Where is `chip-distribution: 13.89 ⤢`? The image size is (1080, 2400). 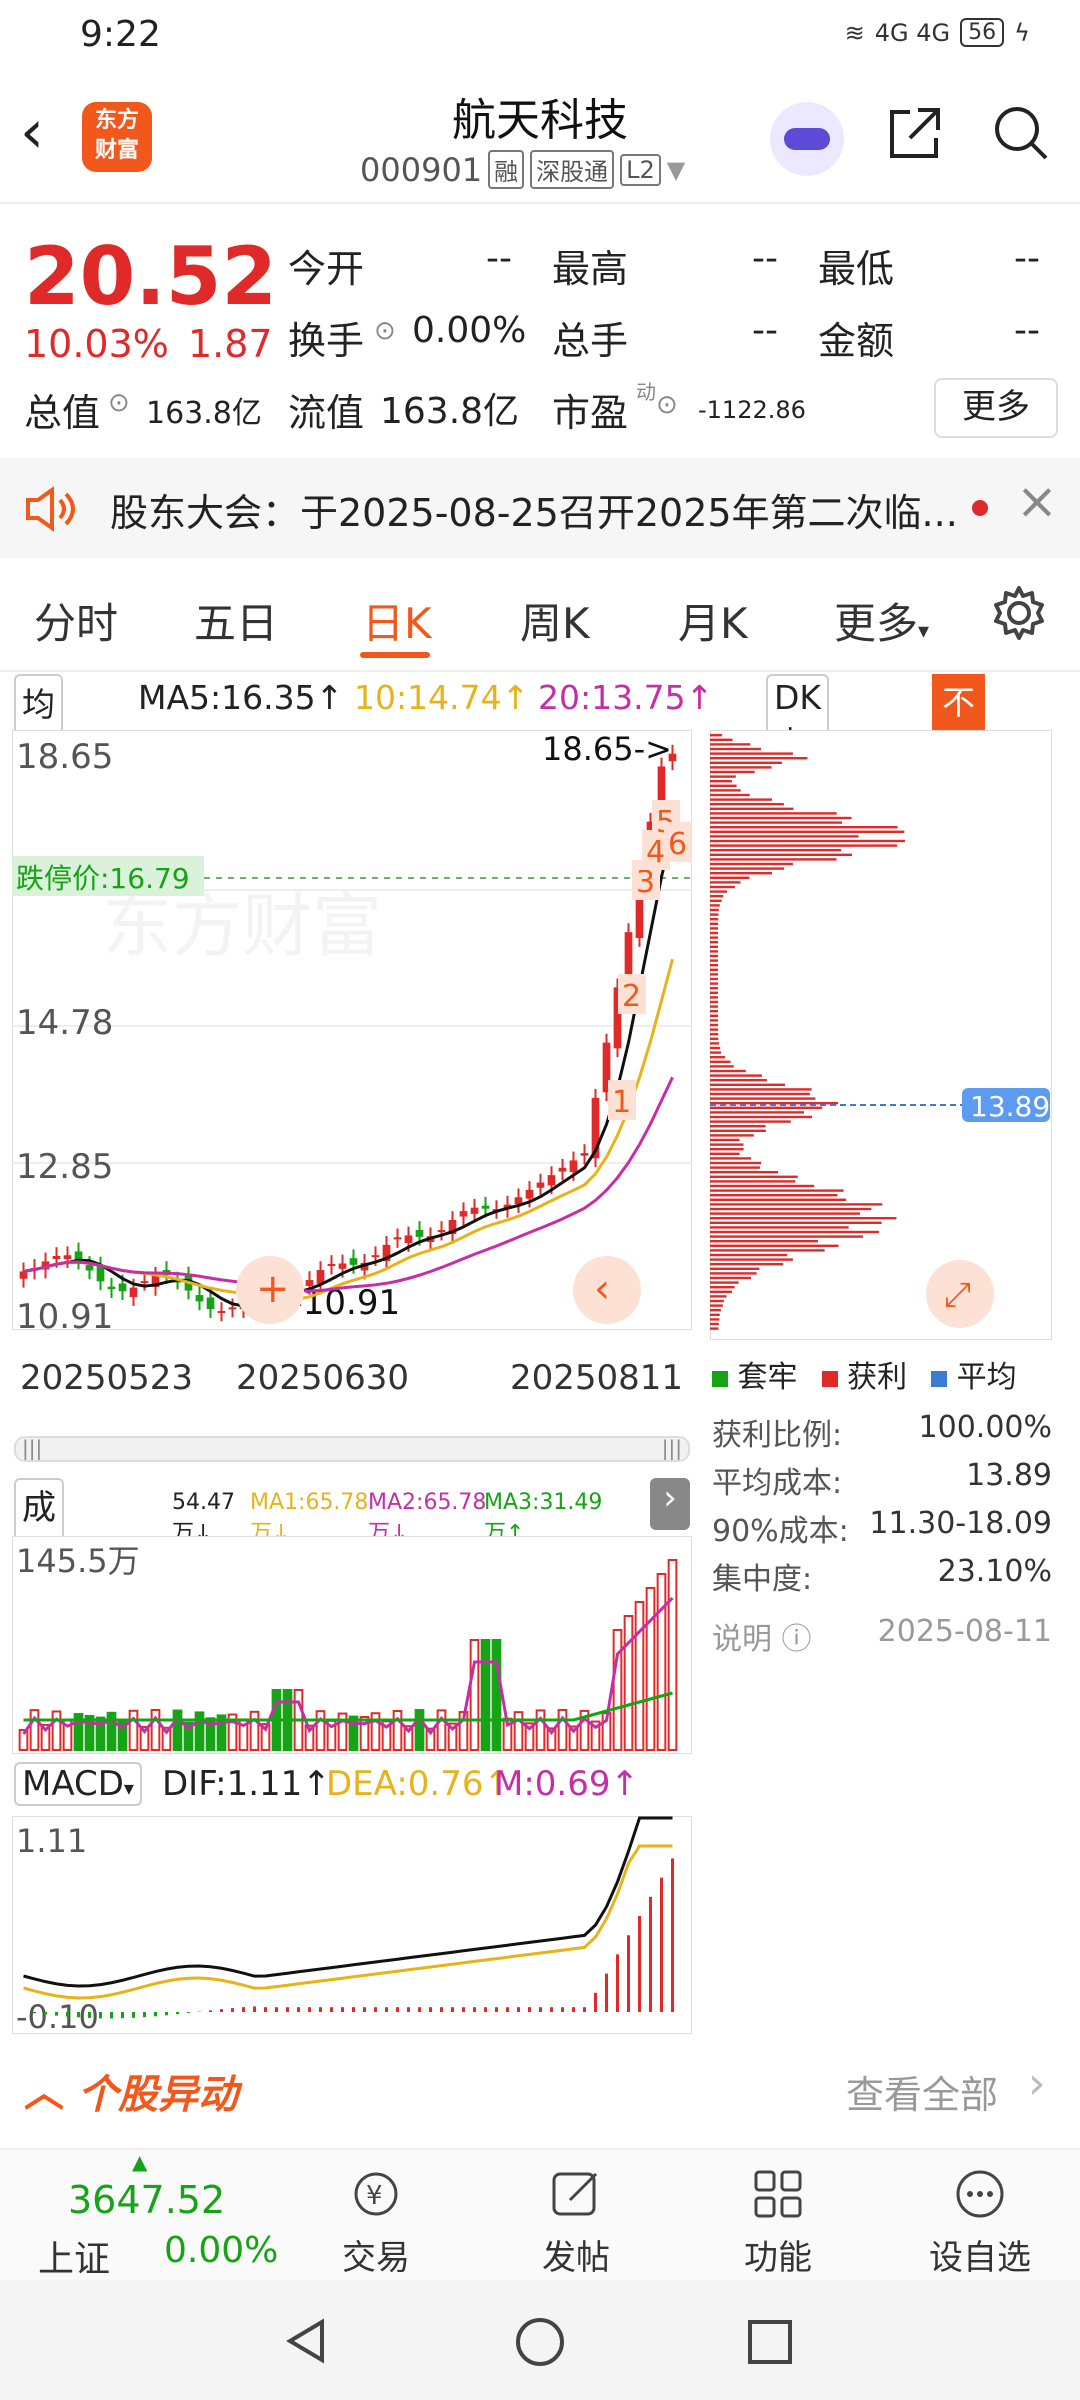
chip-distribution: 13.89 ⤢ is located at coordinates (881, 1035).